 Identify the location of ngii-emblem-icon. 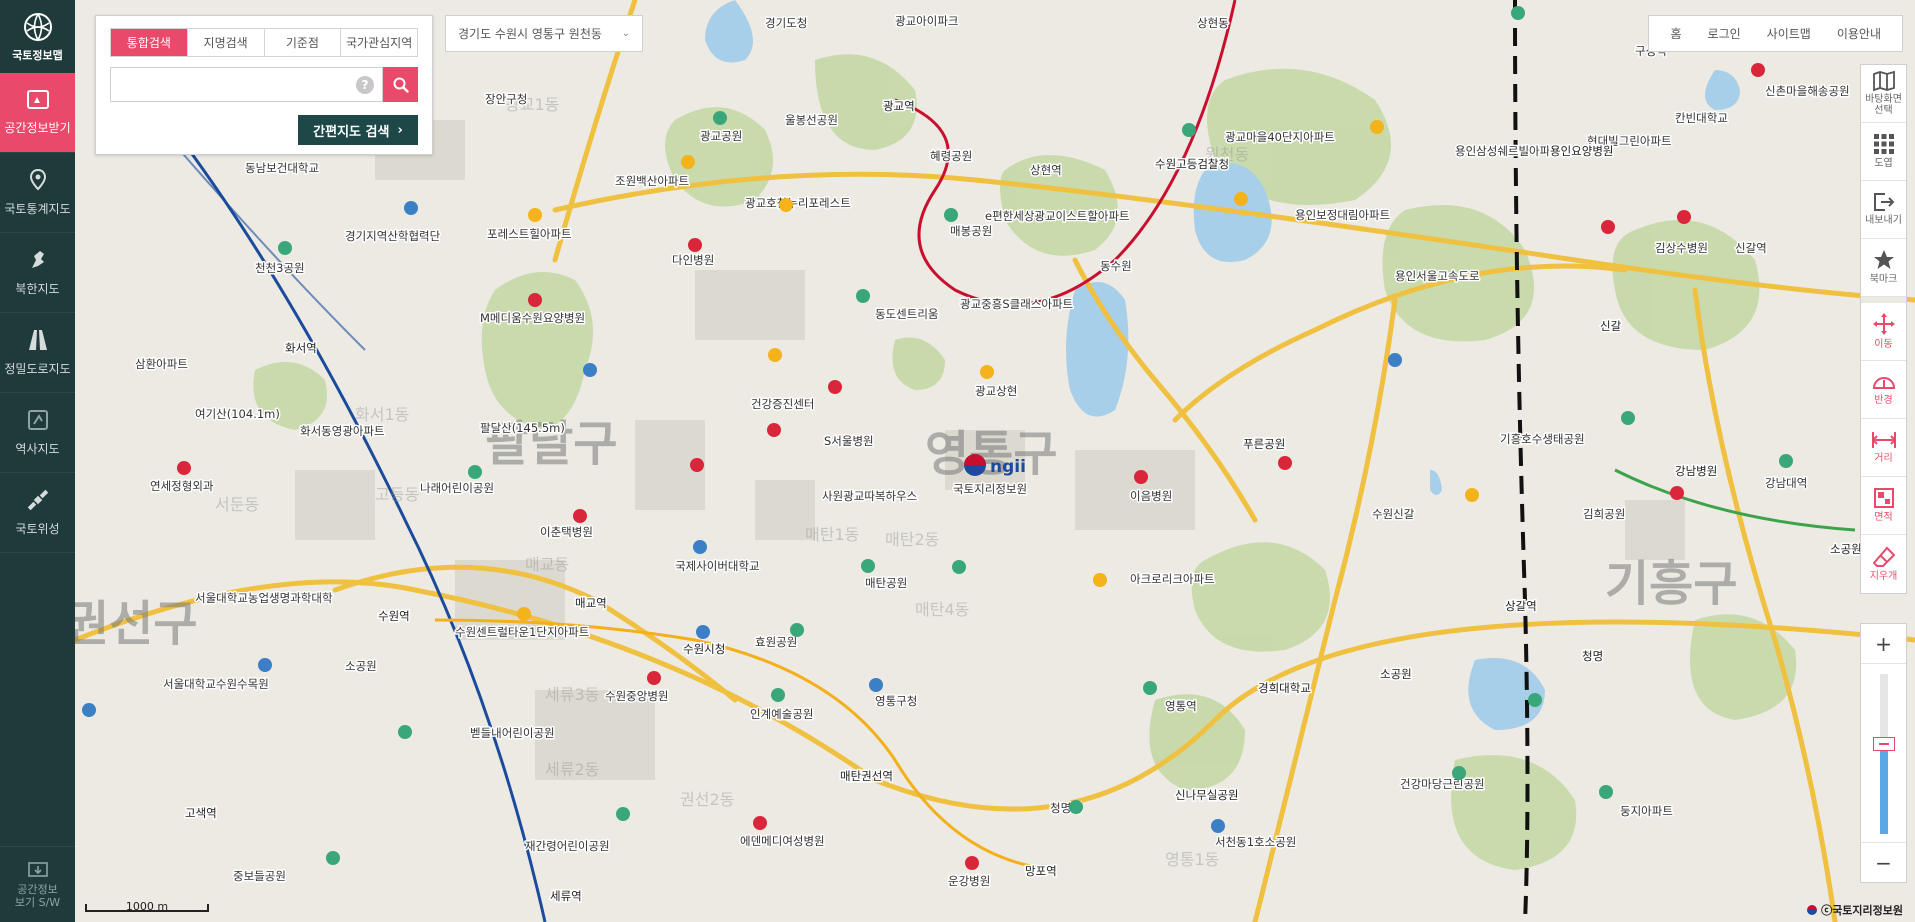
(1812, 910).